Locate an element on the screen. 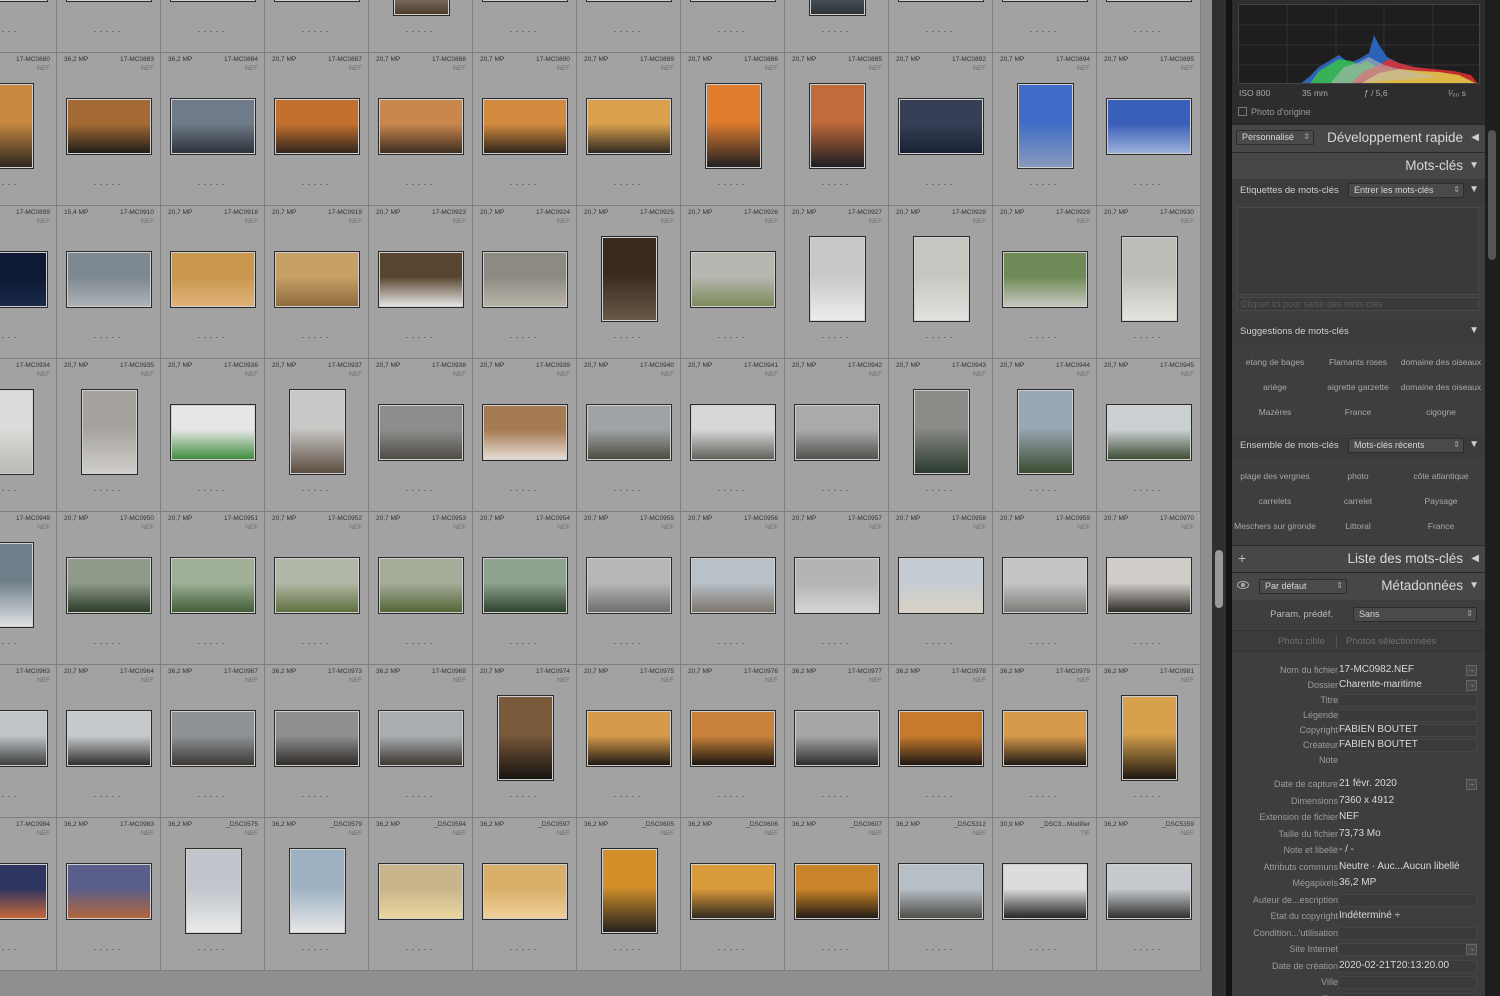 This screenshot has height=996, width=1500. metadata-header: Par défaut ⇕ Métadonnées ▼ is located at coordinates (1358, 586).